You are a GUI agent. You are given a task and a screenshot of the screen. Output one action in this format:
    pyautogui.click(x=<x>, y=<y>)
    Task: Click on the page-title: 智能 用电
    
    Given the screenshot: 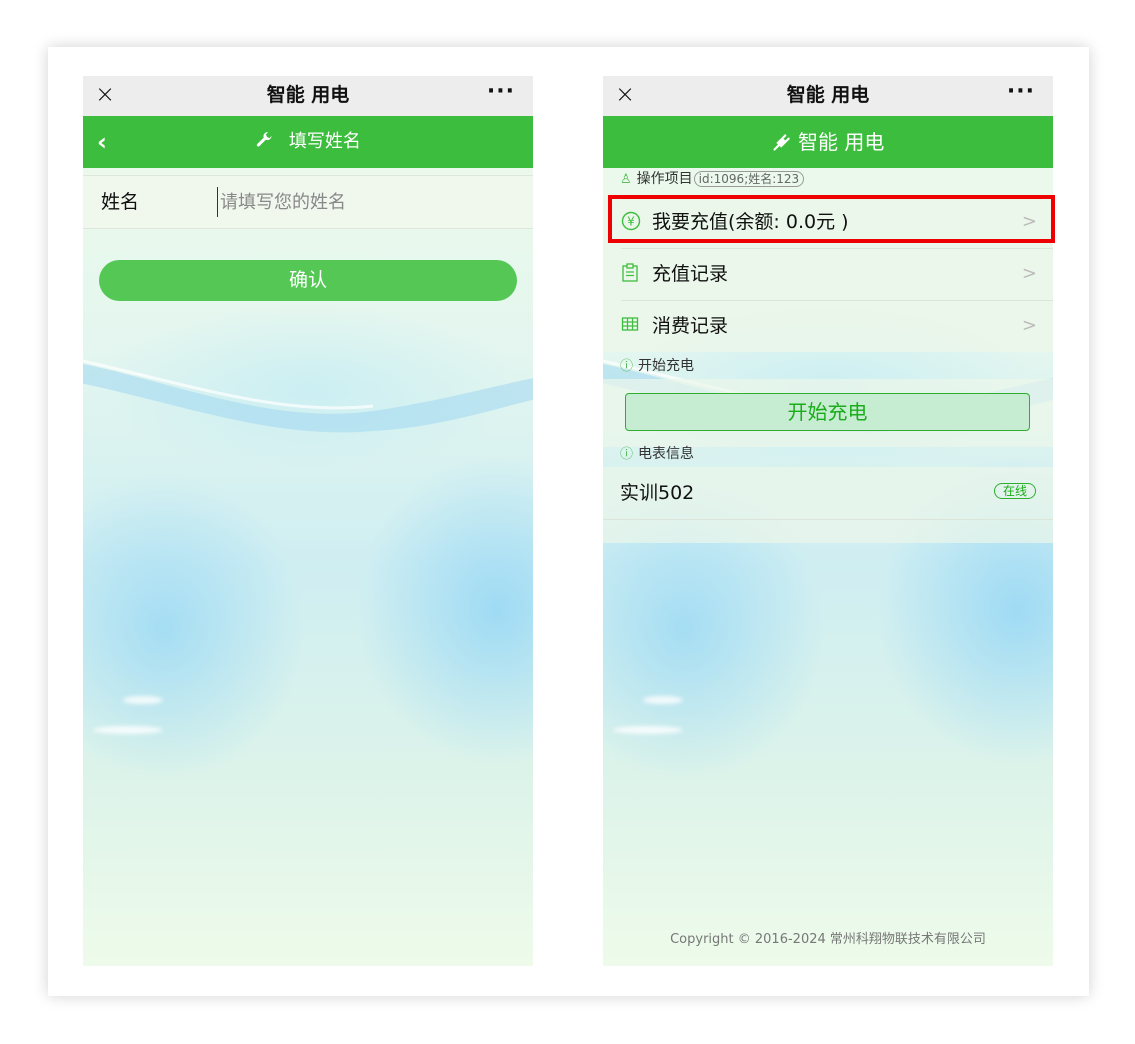 What is the action you would take?
    pyautogui.click(x=841, y=142)
    